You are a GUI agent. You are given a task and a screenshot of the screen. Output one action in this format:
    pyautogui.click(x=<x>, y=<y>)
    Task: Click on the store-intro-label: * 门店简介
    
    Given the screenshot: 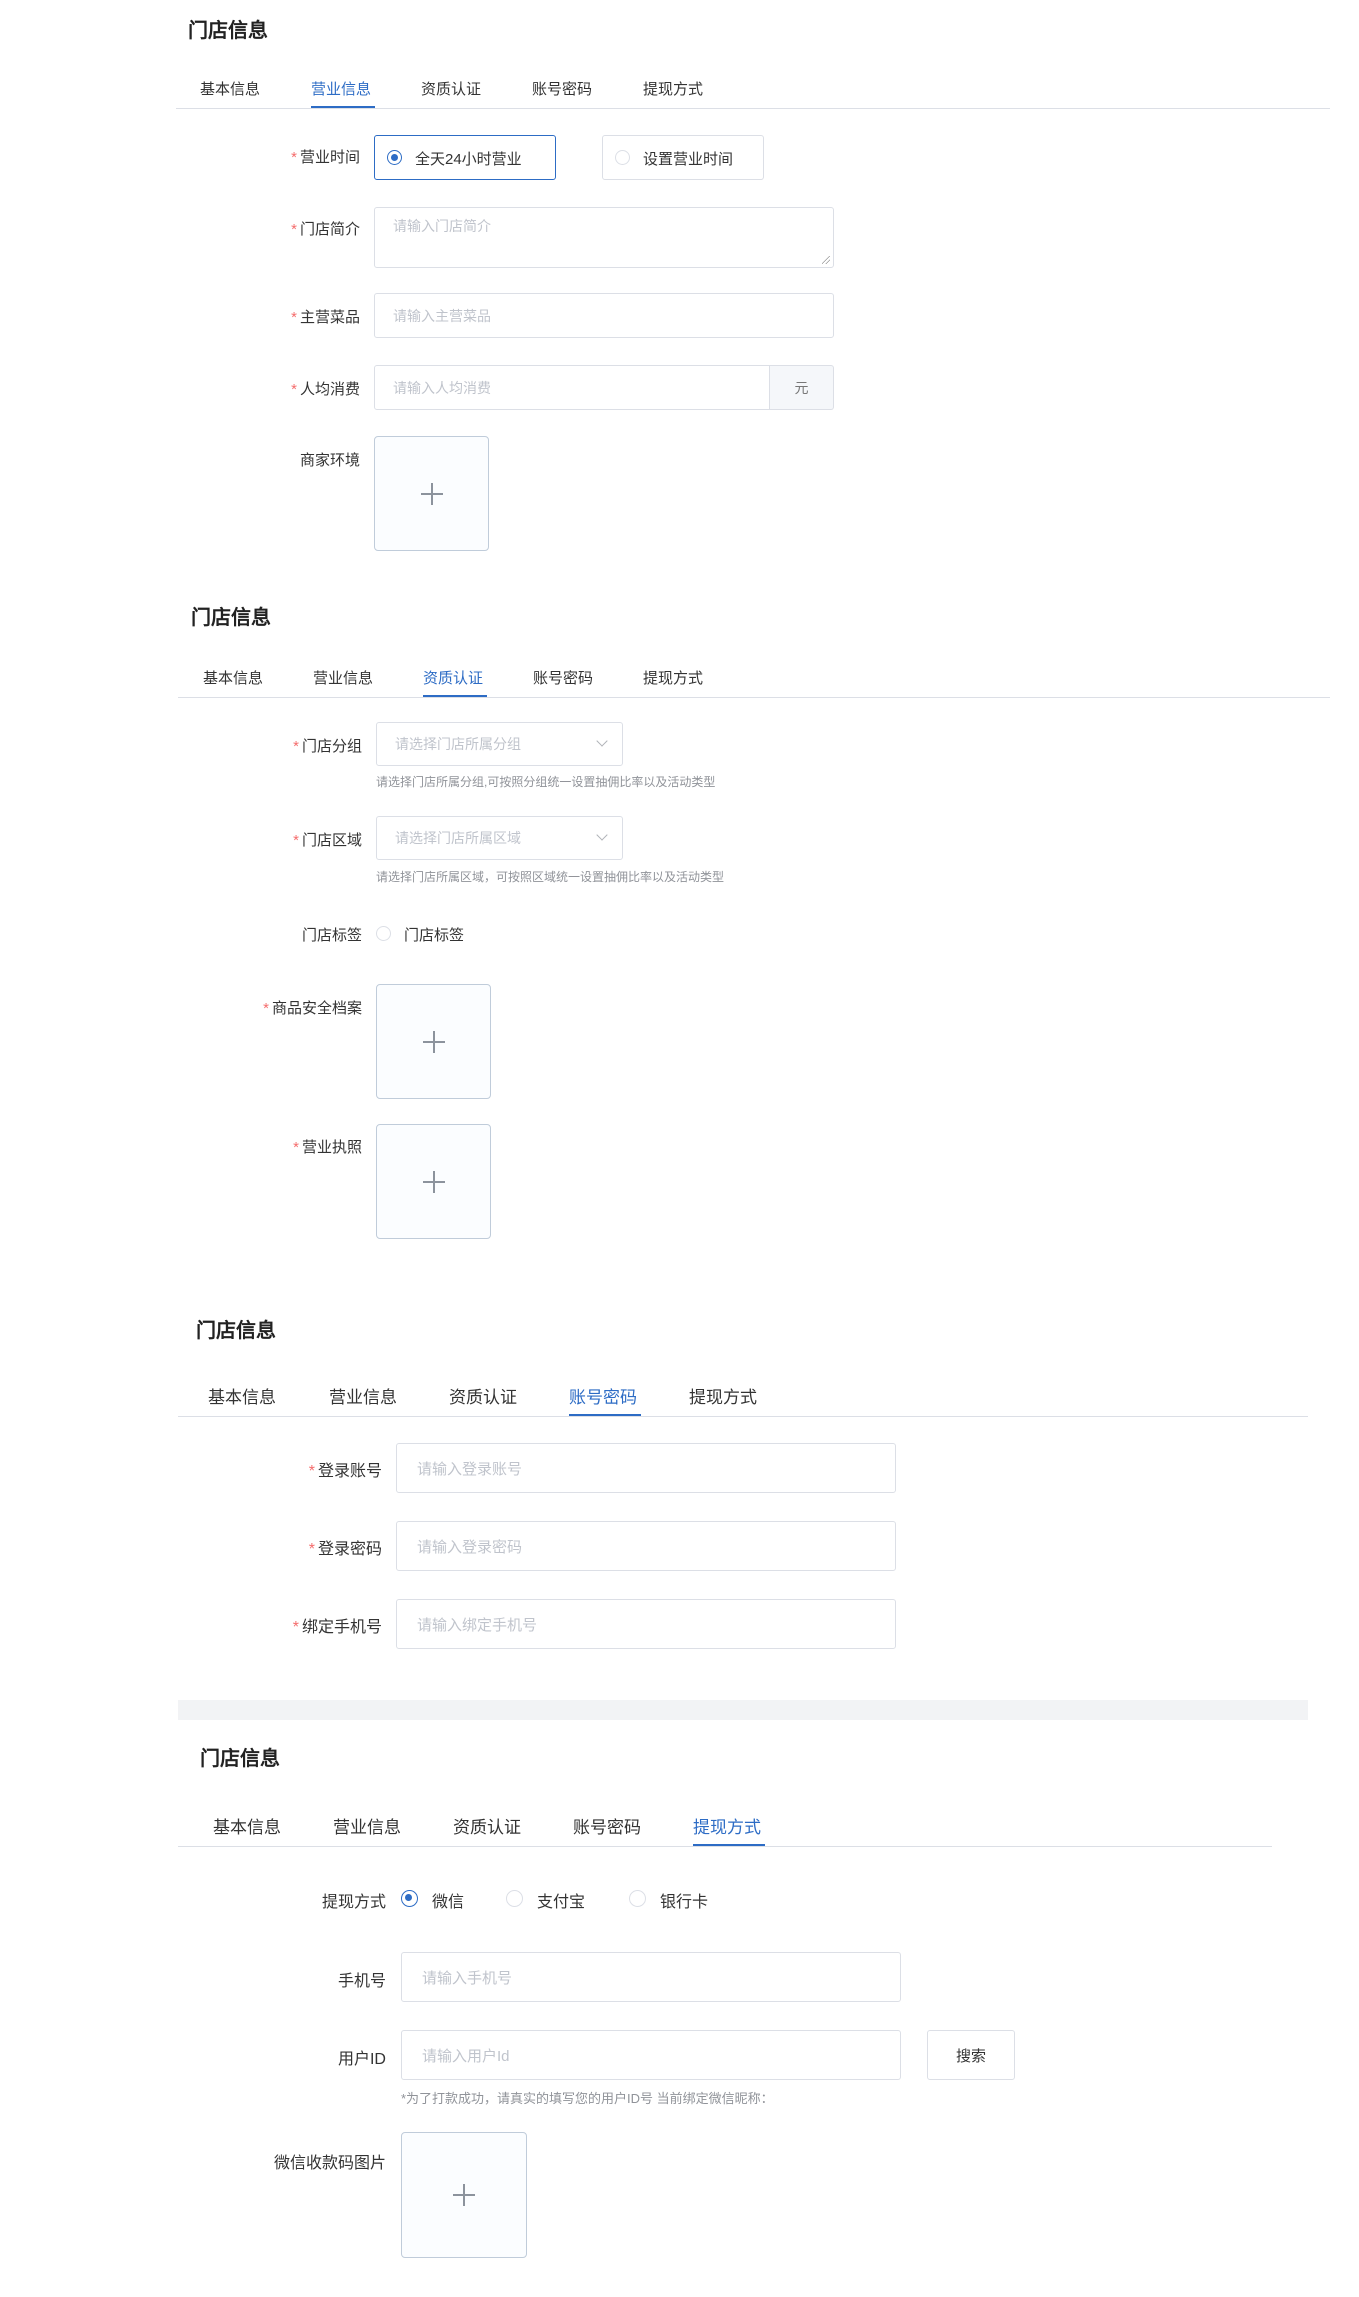 What is the action you would take?
    pyautogui.click(x=325, y=229)
    